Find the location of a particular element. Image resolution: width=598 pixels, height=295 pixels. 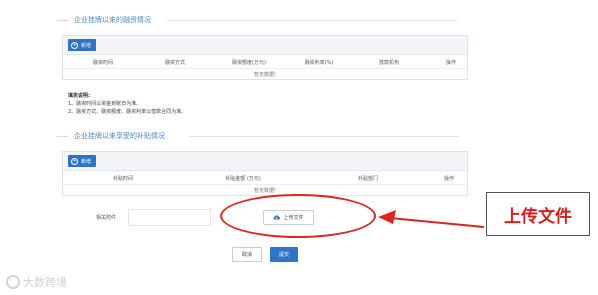

financing-table-header: 融资时间 融资方式 融资额度(万元) 融资利率(%) 放款机构 操作 is located at coordinates (265, 62).